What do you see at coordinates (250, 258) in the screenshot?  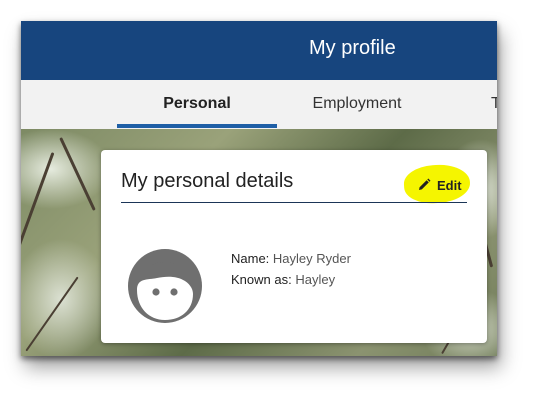 I see `name-key: Name:` at bounding box center [250, 258].